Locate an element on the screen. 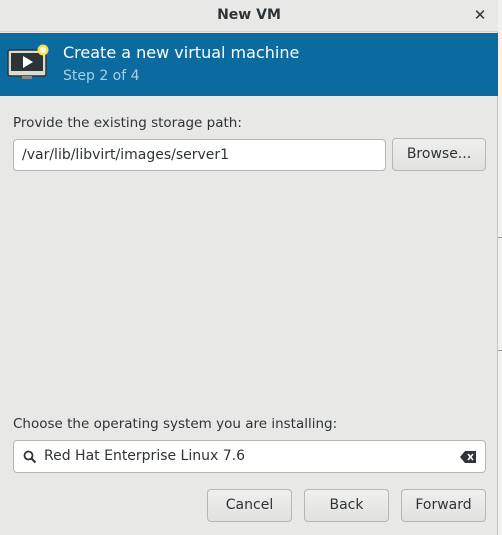  background-window-edge is located at coordinates (500, 267).